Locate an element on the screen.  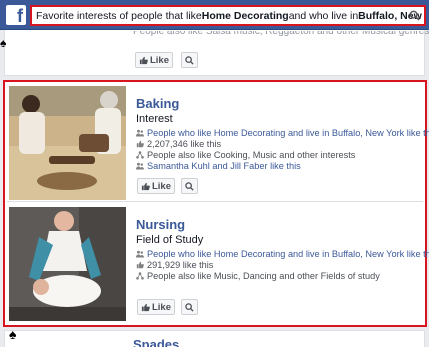
detail-text: Samantha Kuhl and Jill Faber like this is located at coordinates (224, 166).